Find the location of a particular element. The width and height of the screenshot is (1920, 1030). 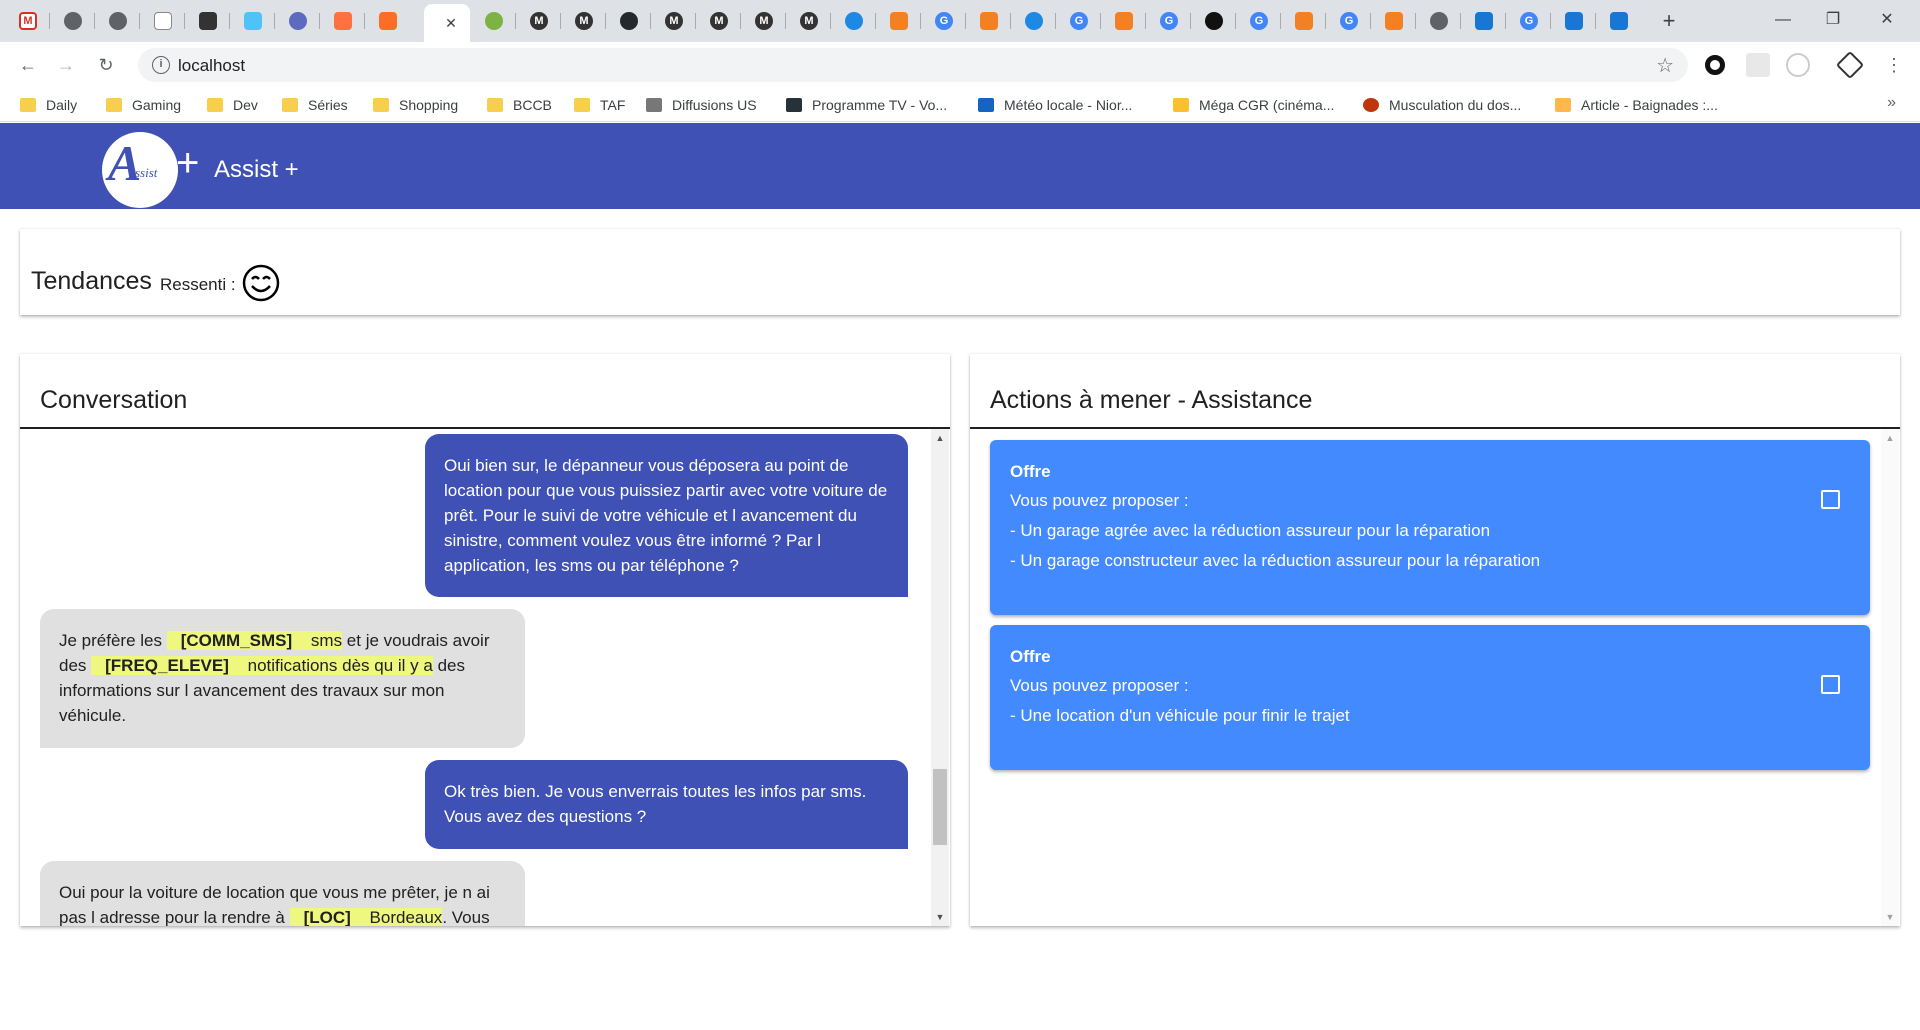

tab-image is located at coordinates (208, 21).